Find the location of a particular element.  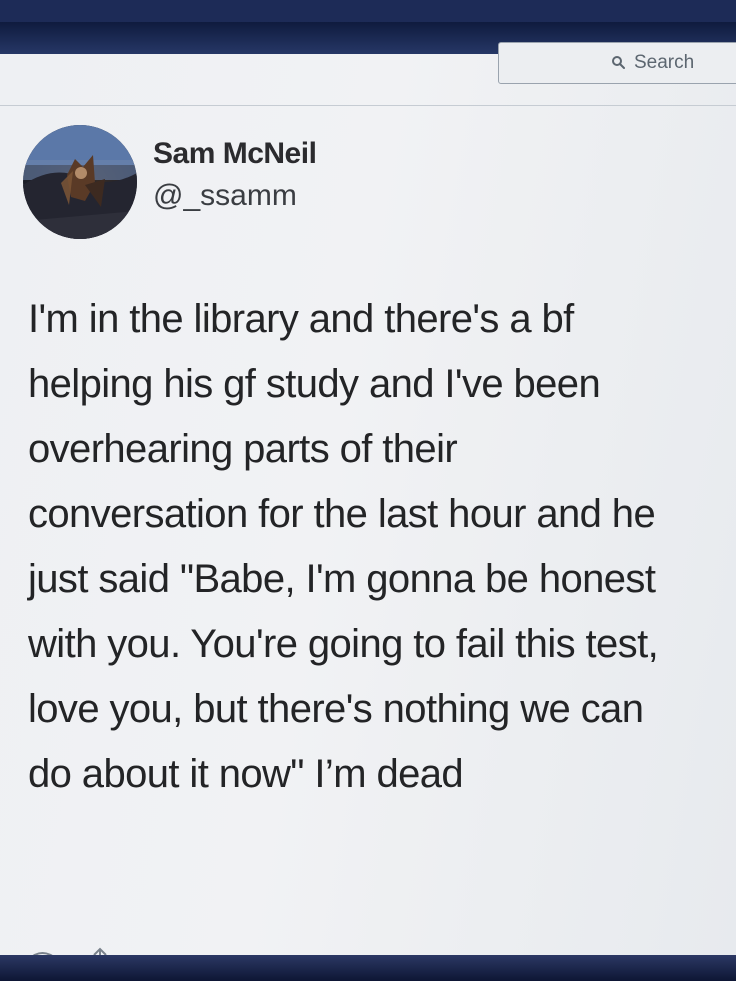

tweet-line: I'm in the library and there's a bf is located at coordinates (301, 319).